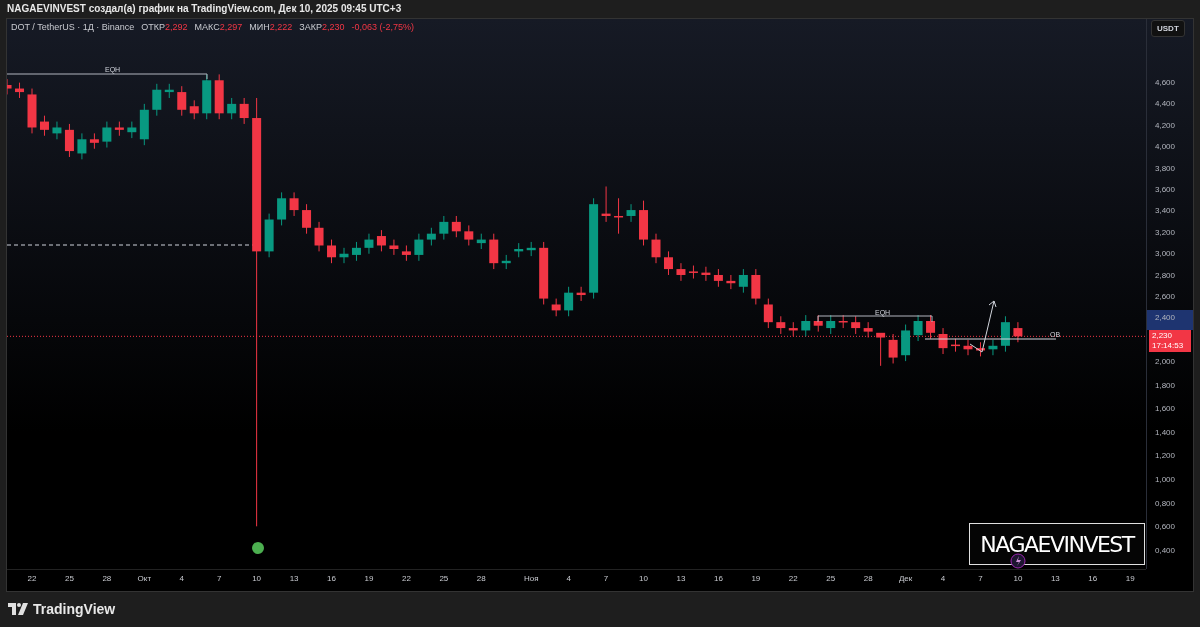 The image size is (1200, 627). What do you see at coordinates (1165, 361) in the screenshot?
I see `price-axis-label: 2,000` at bounding box center [1165, 361].